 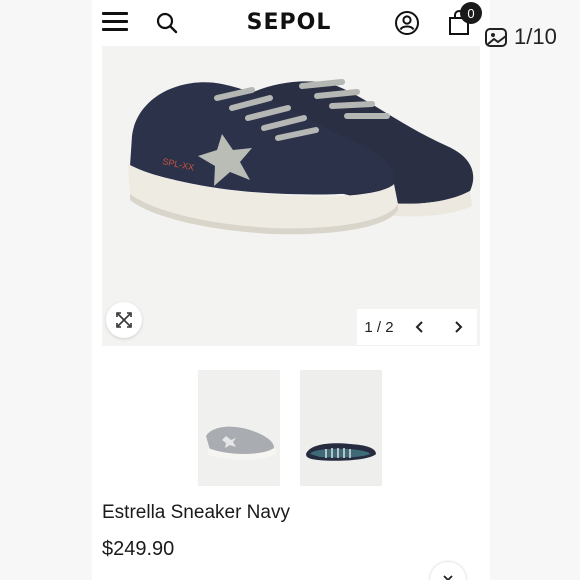 I want to click on image-pager: 1 / 2, so click(x=417, y=327).